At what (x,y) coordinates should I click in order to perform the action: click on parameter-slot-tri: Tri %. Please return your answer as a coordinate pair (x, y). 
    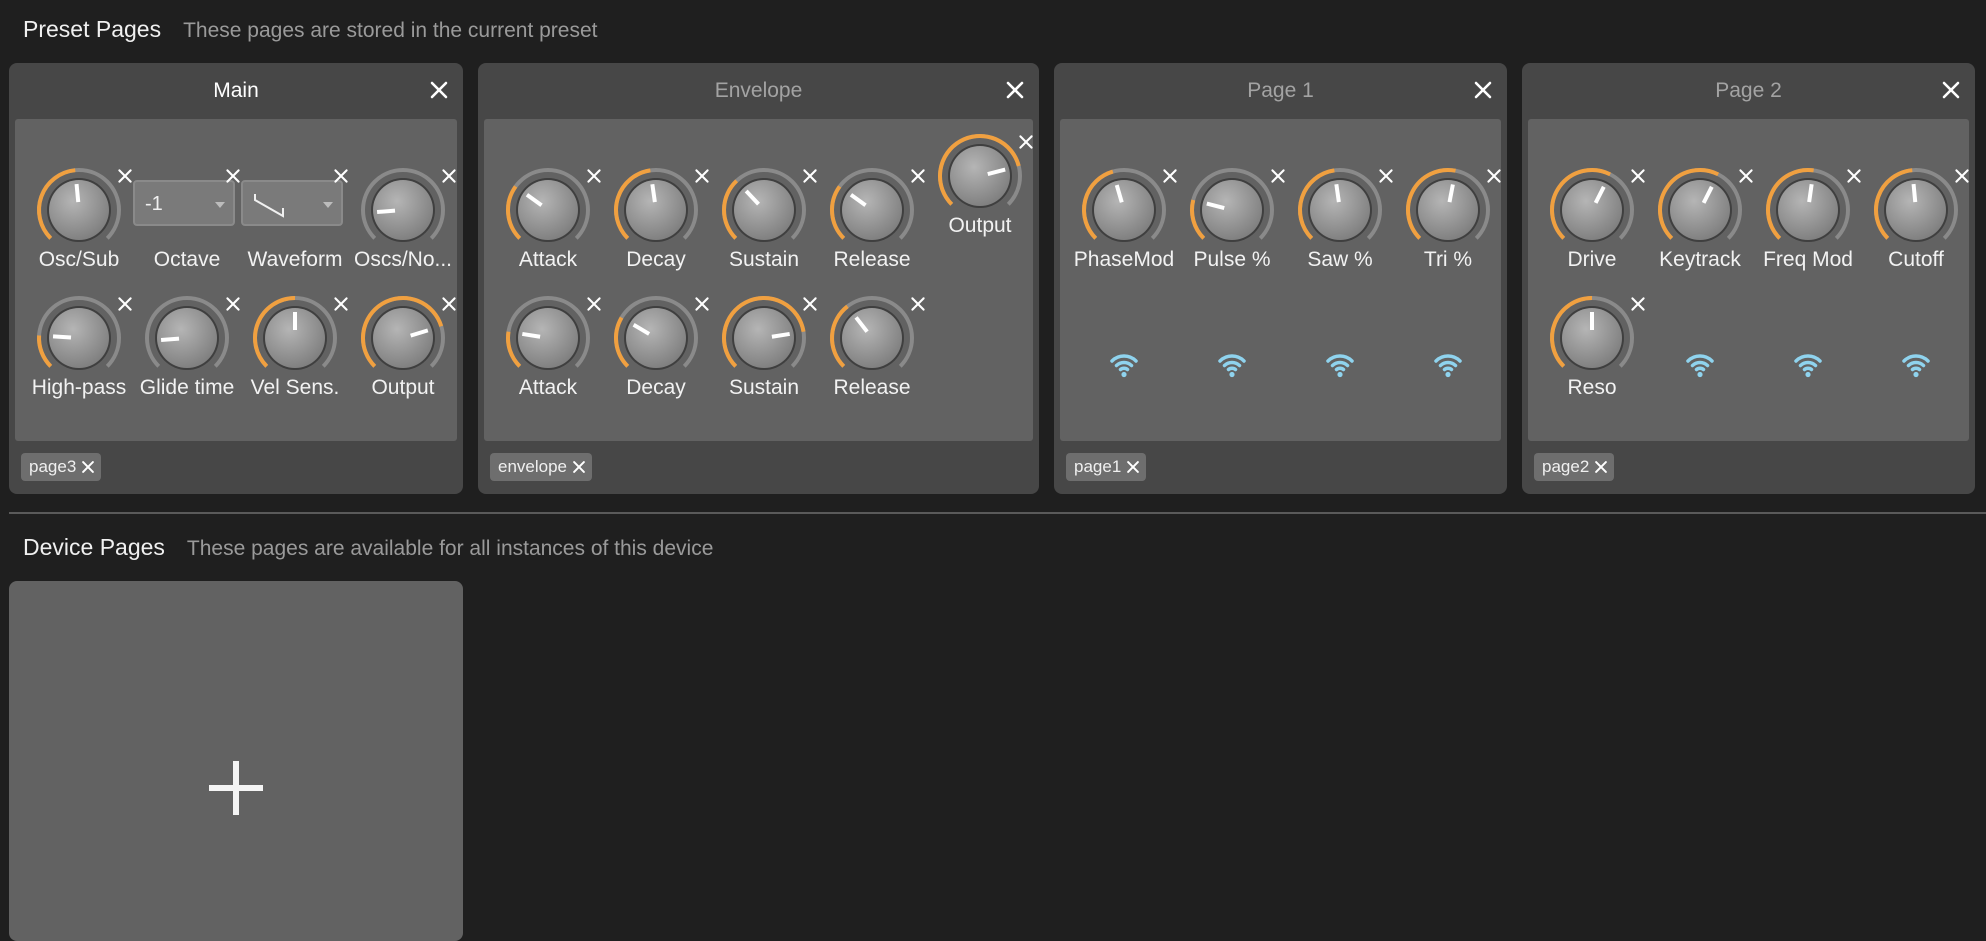
    Looking at the image, I should click on (1448, 226).